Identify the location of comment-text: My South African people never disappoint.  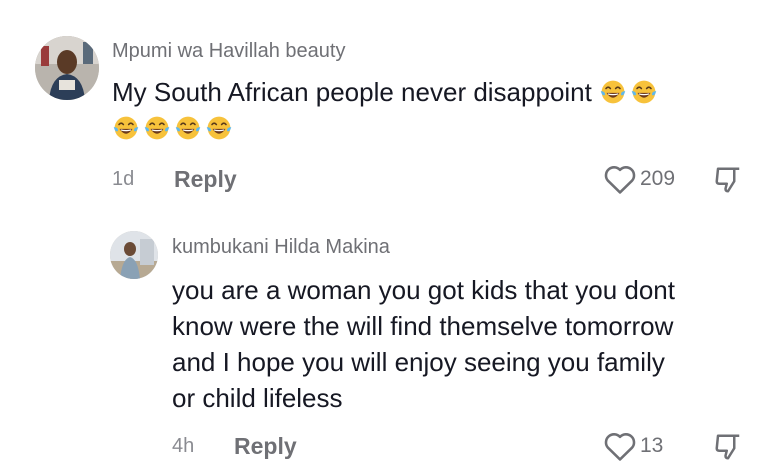
(432, 110).